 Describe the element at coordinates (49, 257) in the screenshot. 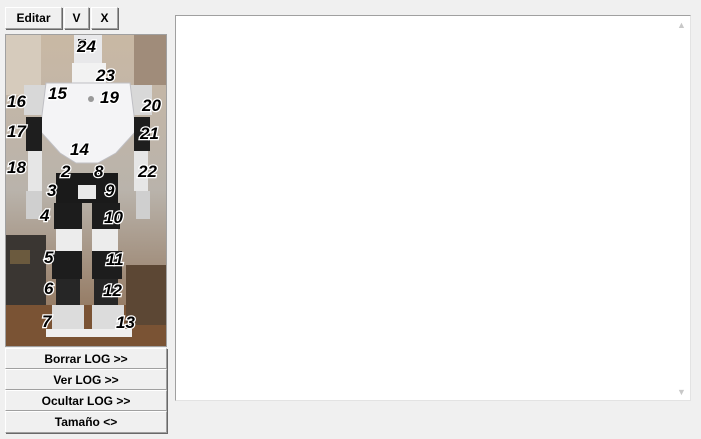

I see `servo-label-5: 5` at that location.